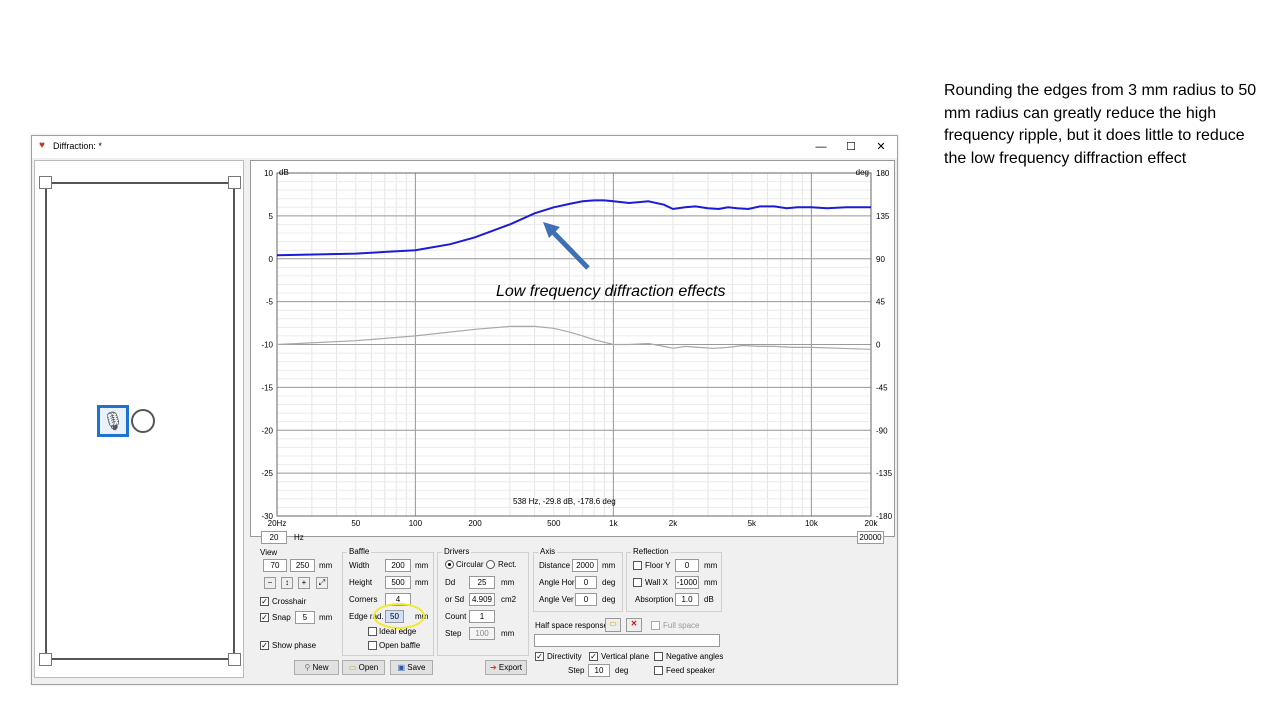 The height and width of the screenshot is (720, 1280). I want to click on x-tick-label: 50, so click(355, 523).